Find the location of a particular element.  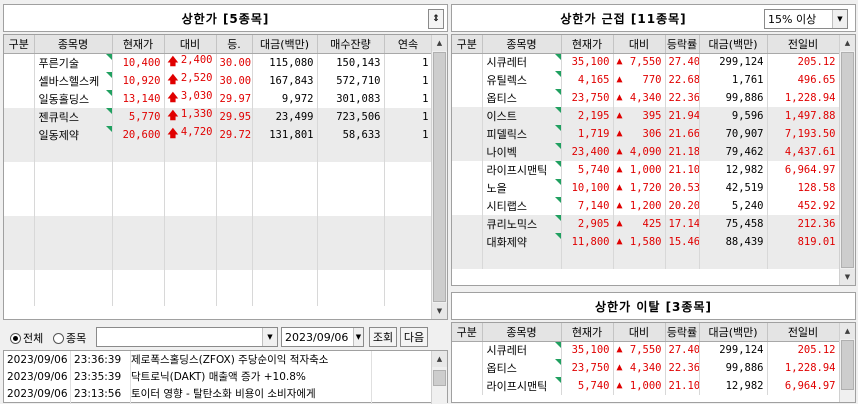

drop-scrollbar: ▲ is located at coordinates (847, 362).